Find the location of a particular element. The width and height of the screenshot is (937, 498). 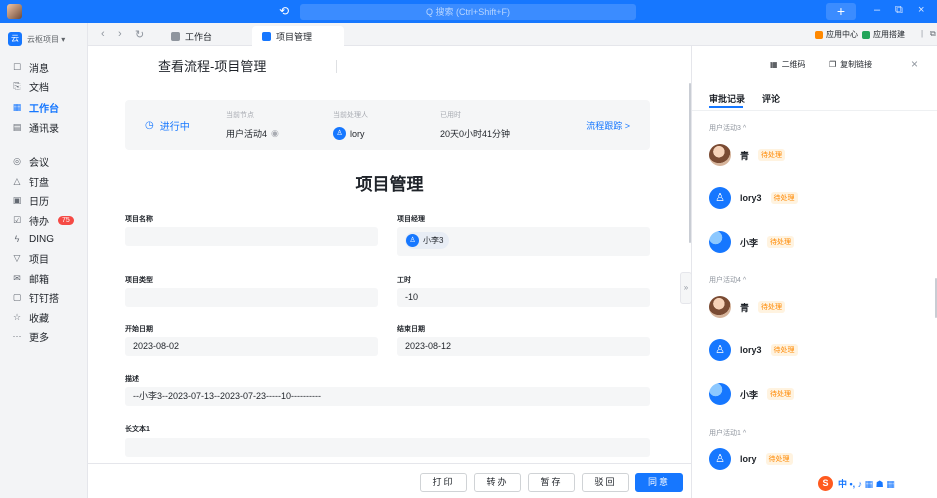

org-logo: 云 is located at coordinates (15, 39).